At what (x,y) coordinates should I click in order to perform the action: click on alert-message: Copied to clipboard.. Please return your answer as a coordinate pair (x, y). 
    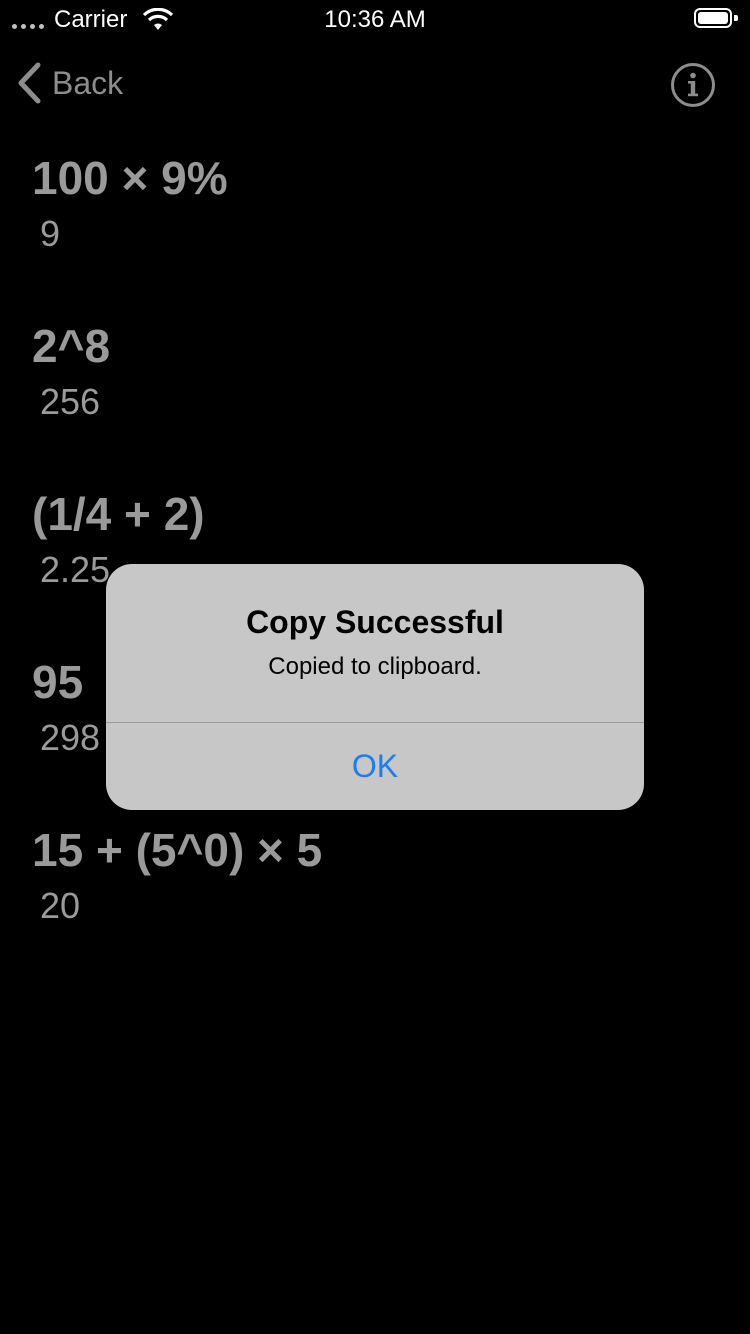
    Looking at the image, I should click on (375, 666).